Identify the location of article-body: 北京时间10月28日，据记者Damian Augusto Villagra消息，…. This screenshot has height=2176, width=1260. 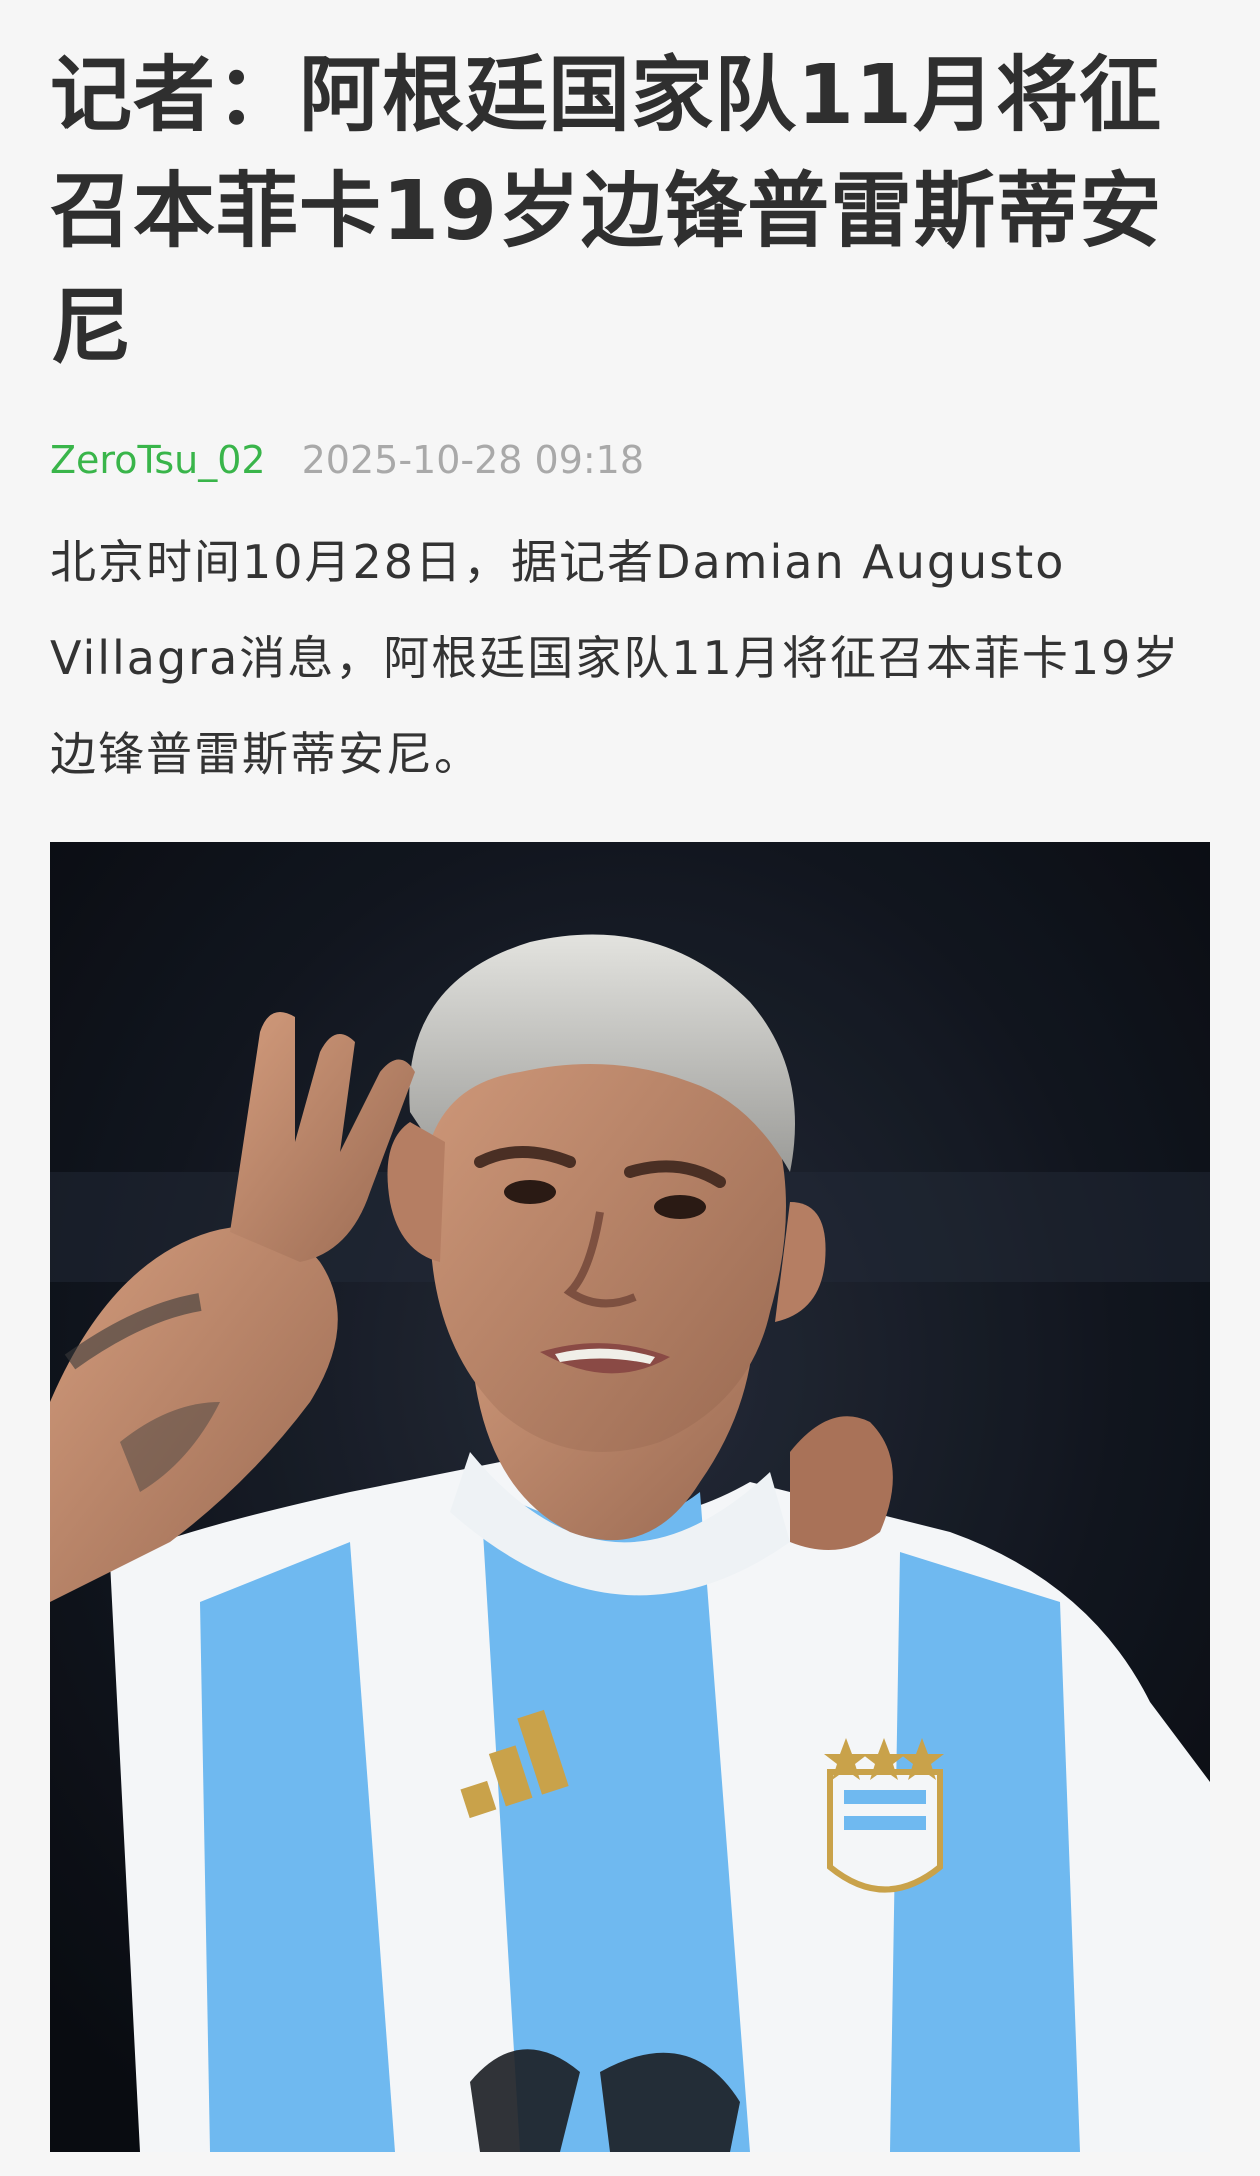
(615, 658).